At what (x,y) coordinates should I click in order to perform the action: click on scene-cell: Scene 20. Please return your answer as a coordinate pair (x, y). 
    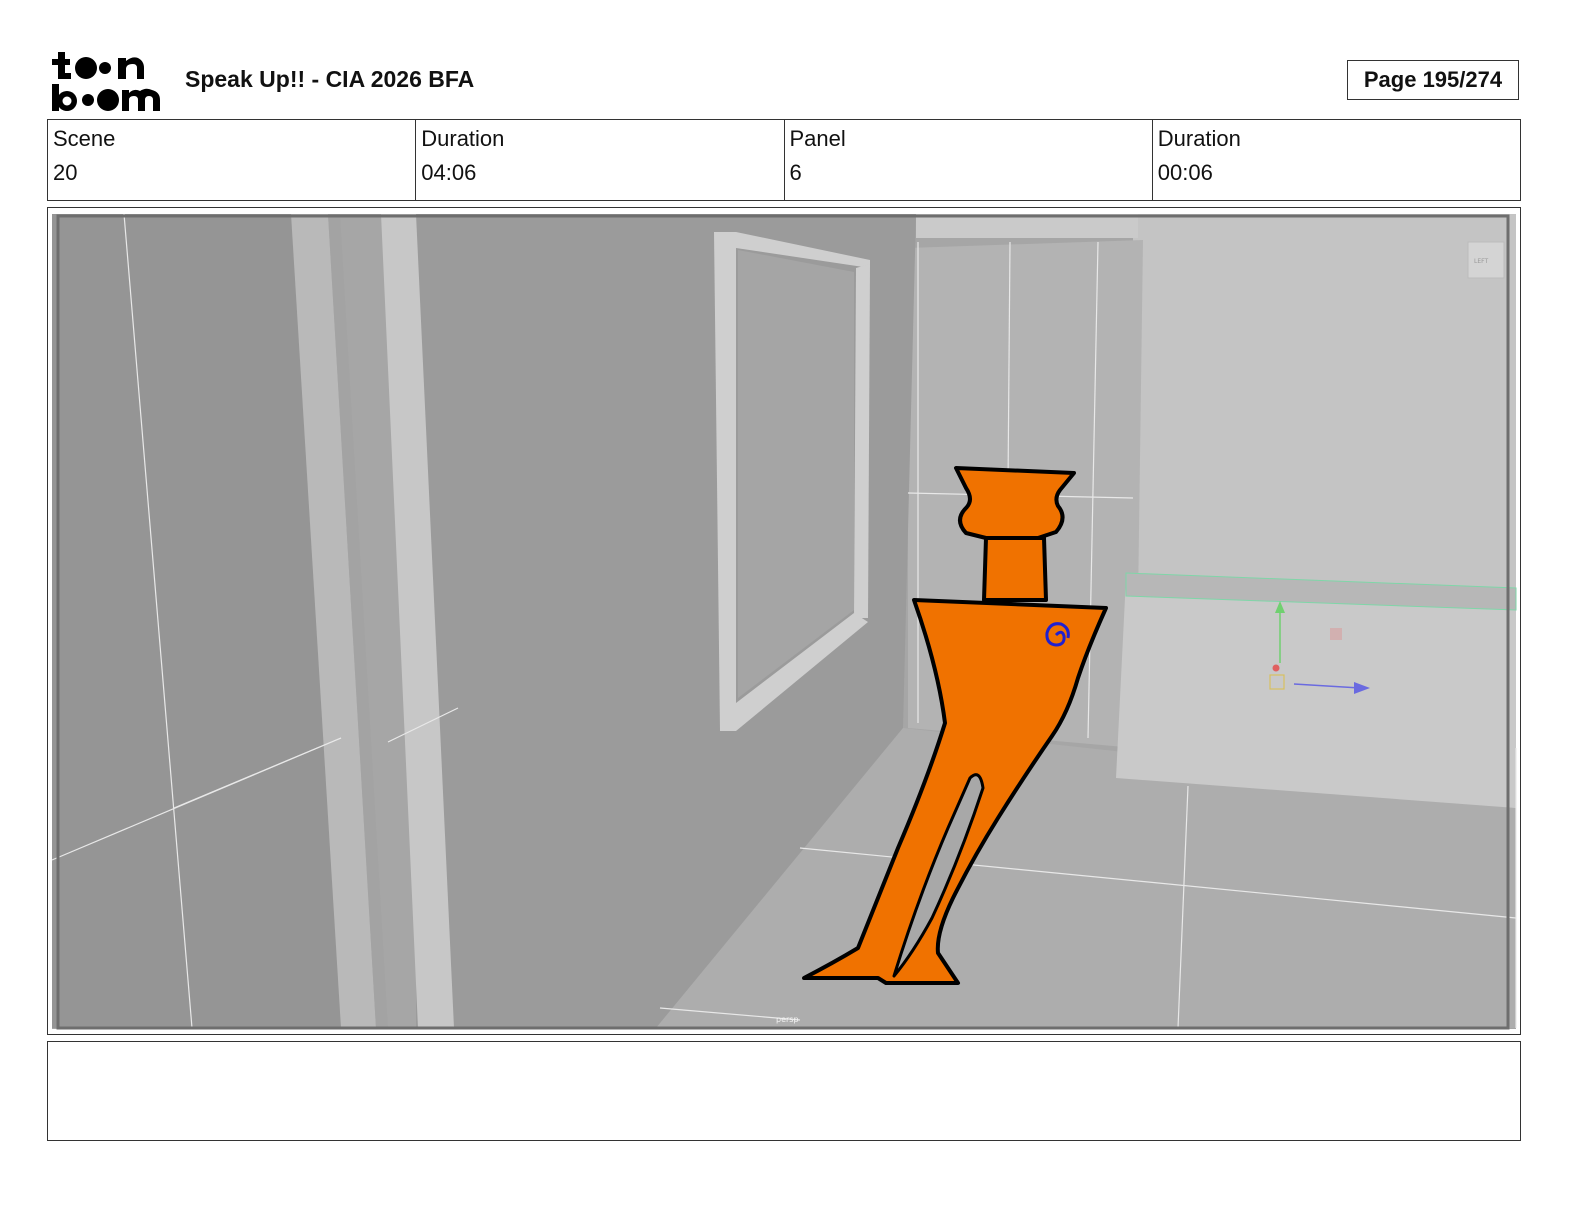
    Looking at the image, I should click on (232, 160).